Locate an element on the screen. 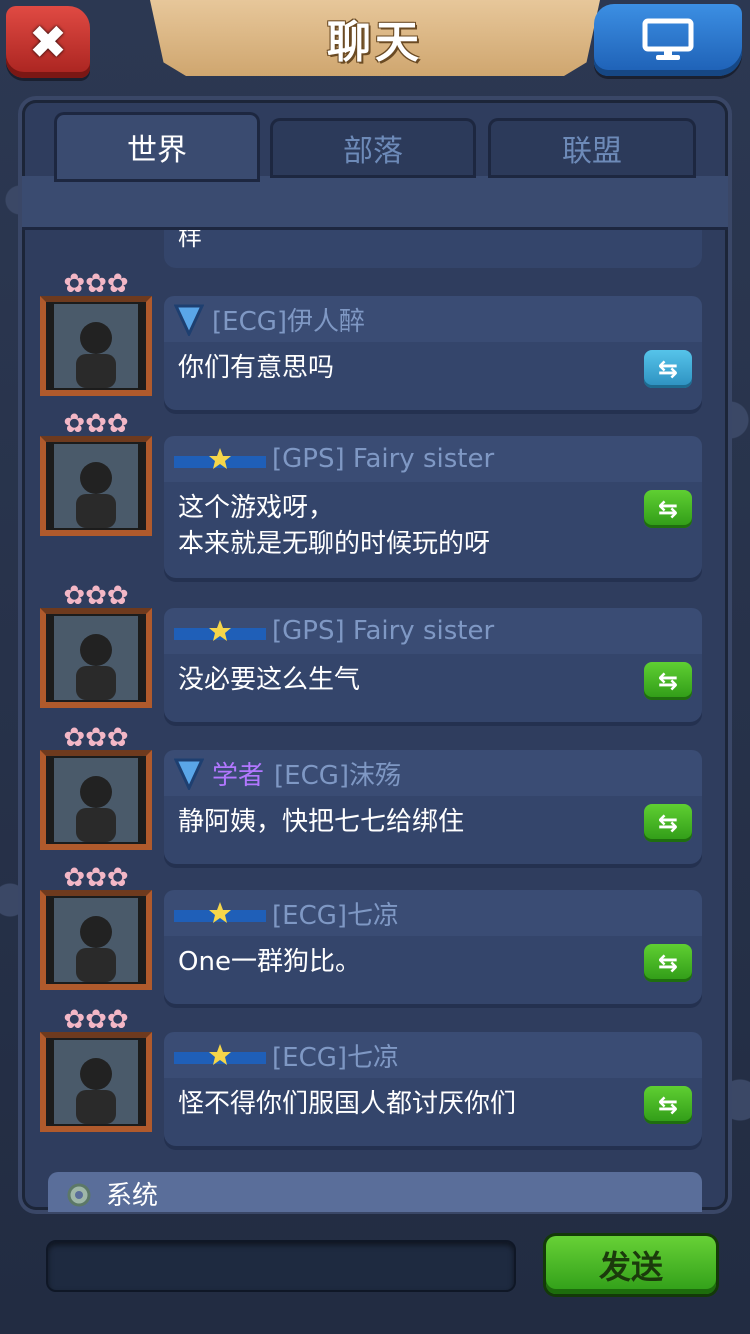  title-banner: 聊天 is located at coordinates (375, 38).